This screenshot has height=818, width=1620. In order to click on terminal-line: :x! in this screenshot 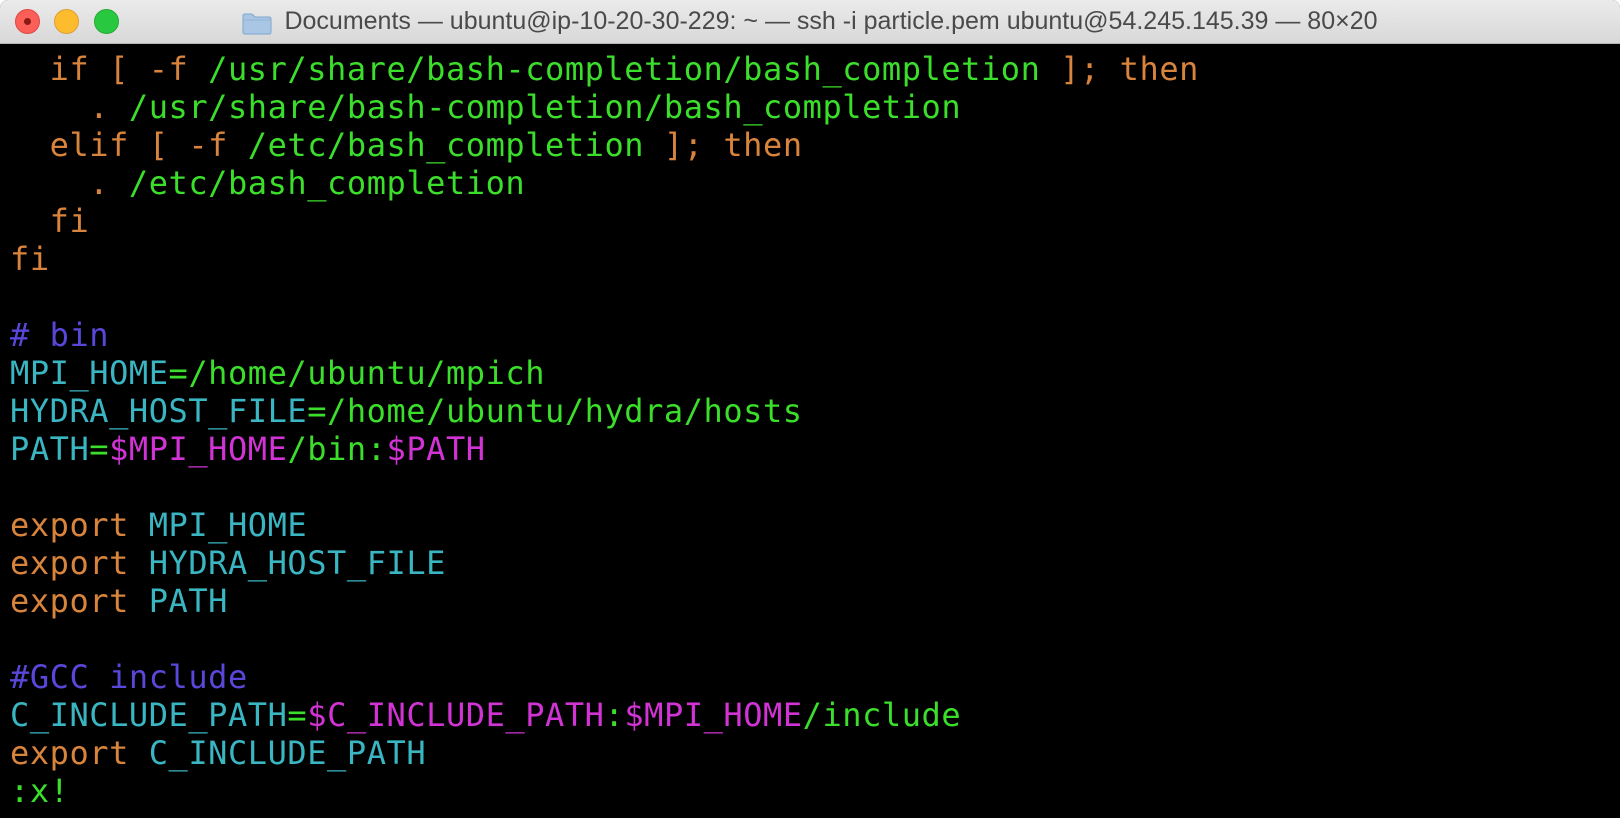, I will do `click(815, 791)`.